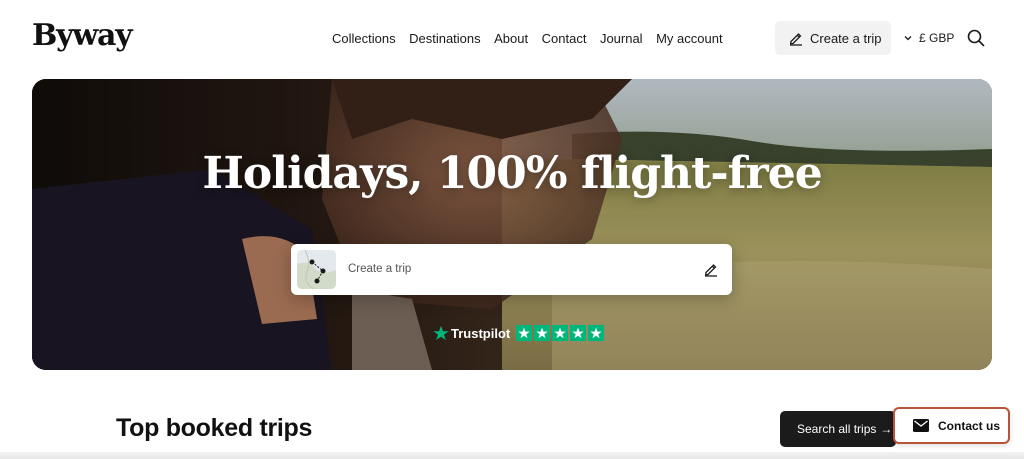 The width and height of the screenshot is (1024, 459). What do you see at coordinates (886, 429) in the screenshot?
I see `arrow-right-icon: →` at bounding box center [886, 429].